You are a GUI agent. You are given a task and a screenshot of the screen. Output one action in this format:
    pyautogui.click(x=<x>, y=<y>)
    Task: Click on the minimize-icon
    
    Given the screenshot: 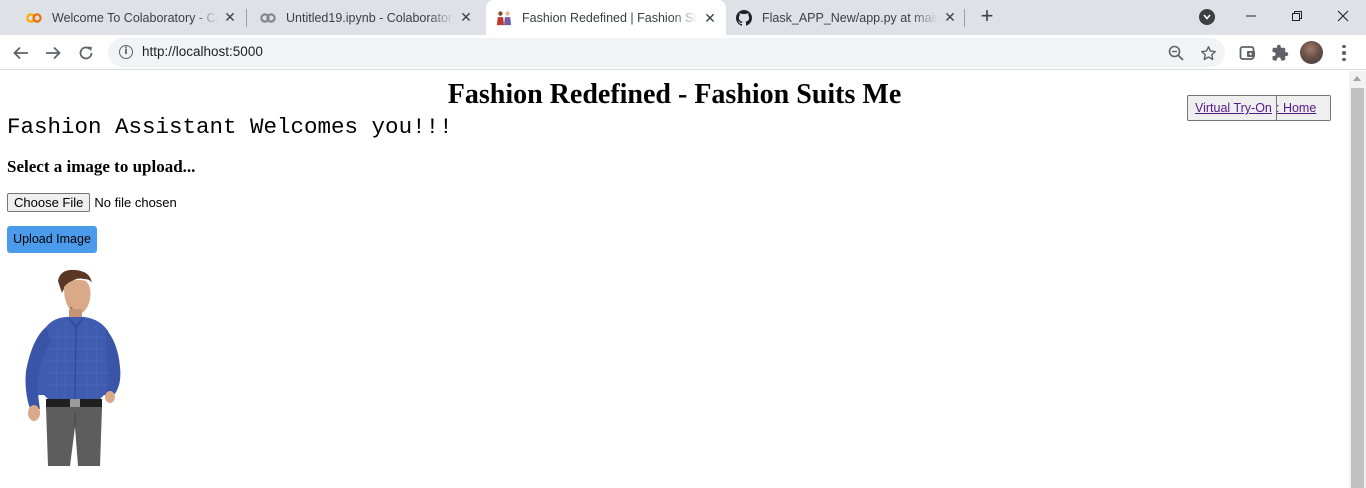 What is the action you would take?
    pyautogui.click(x=1251, y=16)
    